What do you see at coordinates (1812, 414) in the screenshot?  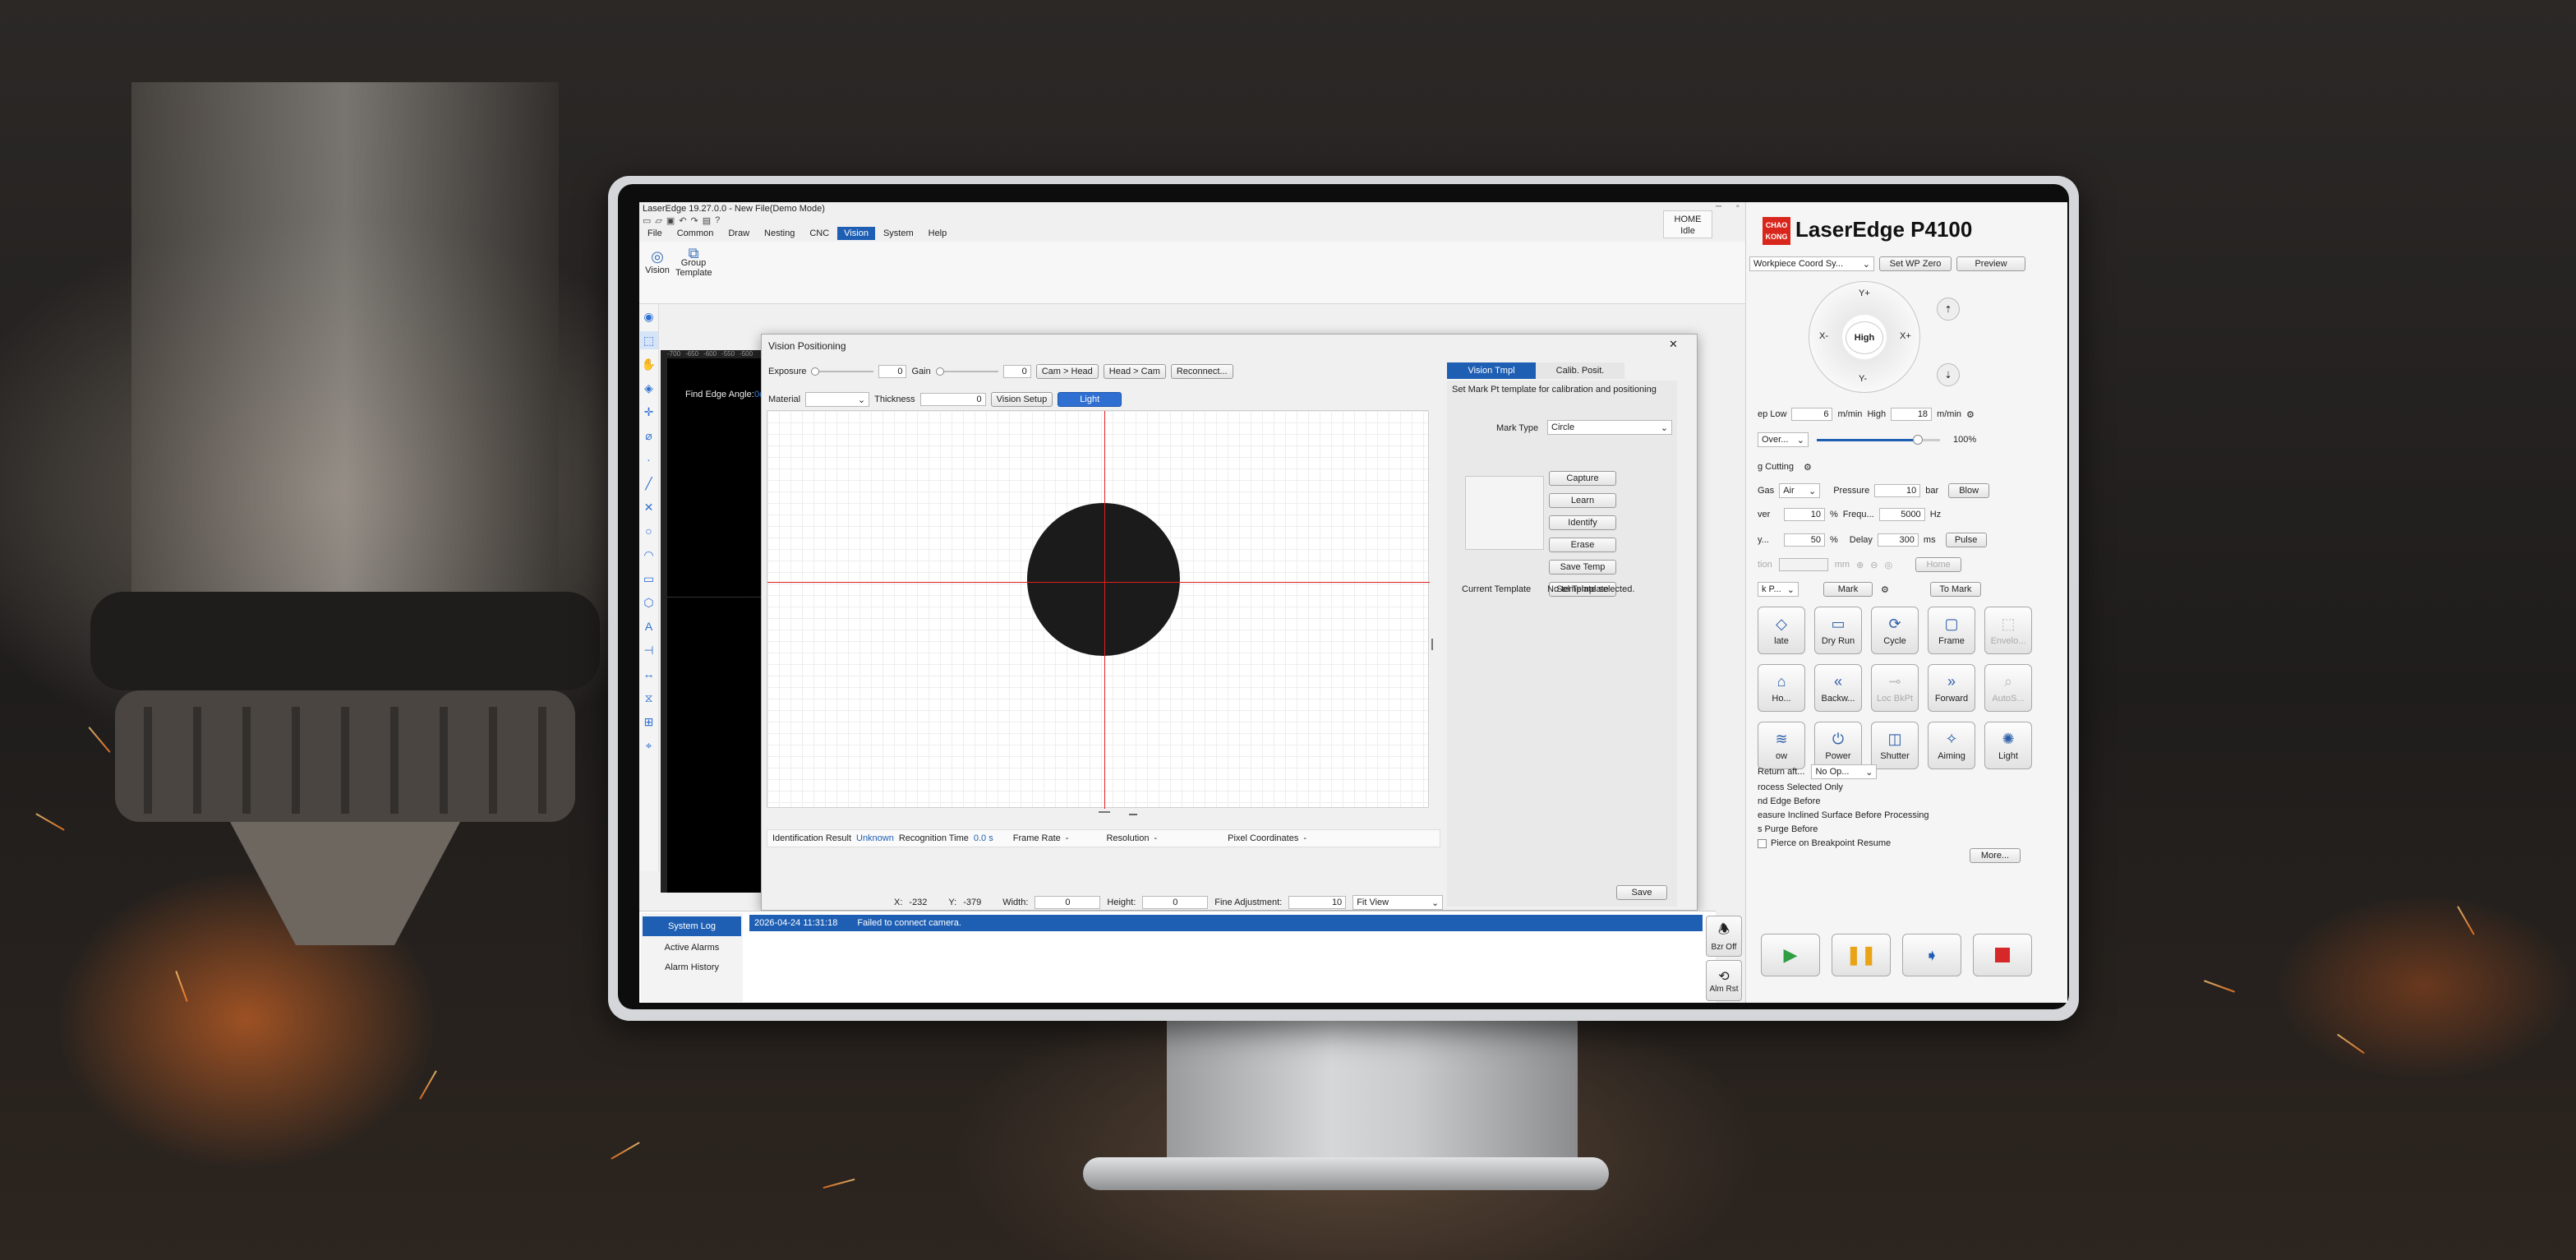 I see `step-low-field: 6` at bounding box center [1812, 414].